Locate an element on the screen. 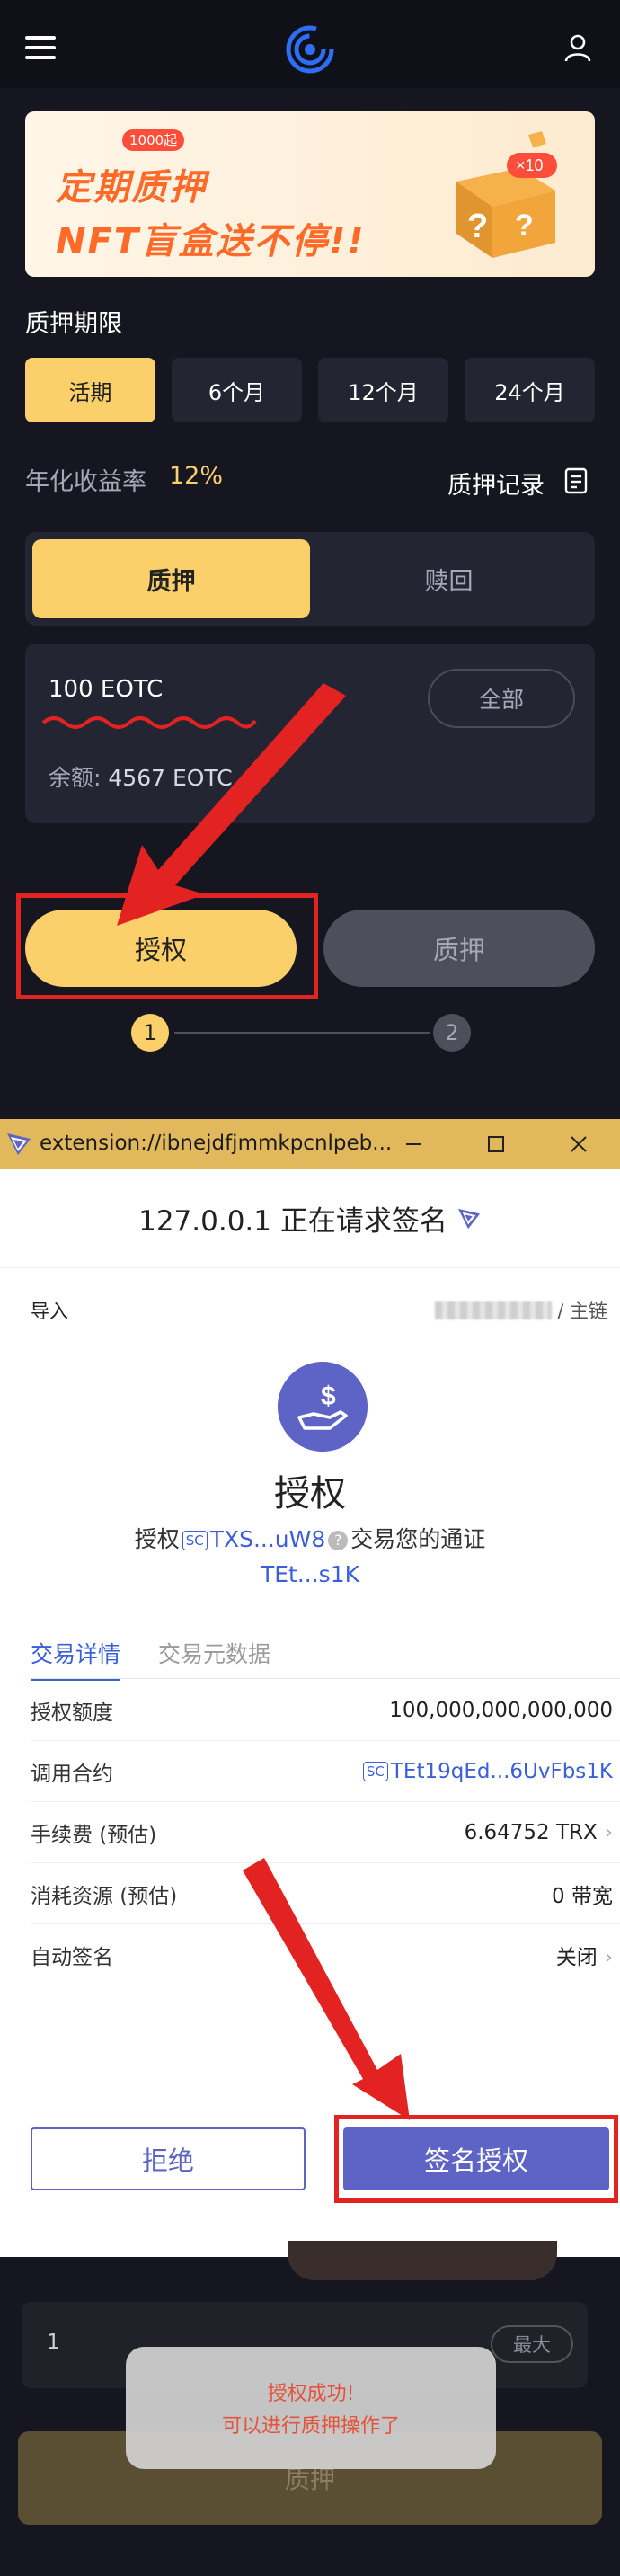 Image resolution: width=620 pixels, height=2576 pixels. user-icon is located at coordinates (577, 47).